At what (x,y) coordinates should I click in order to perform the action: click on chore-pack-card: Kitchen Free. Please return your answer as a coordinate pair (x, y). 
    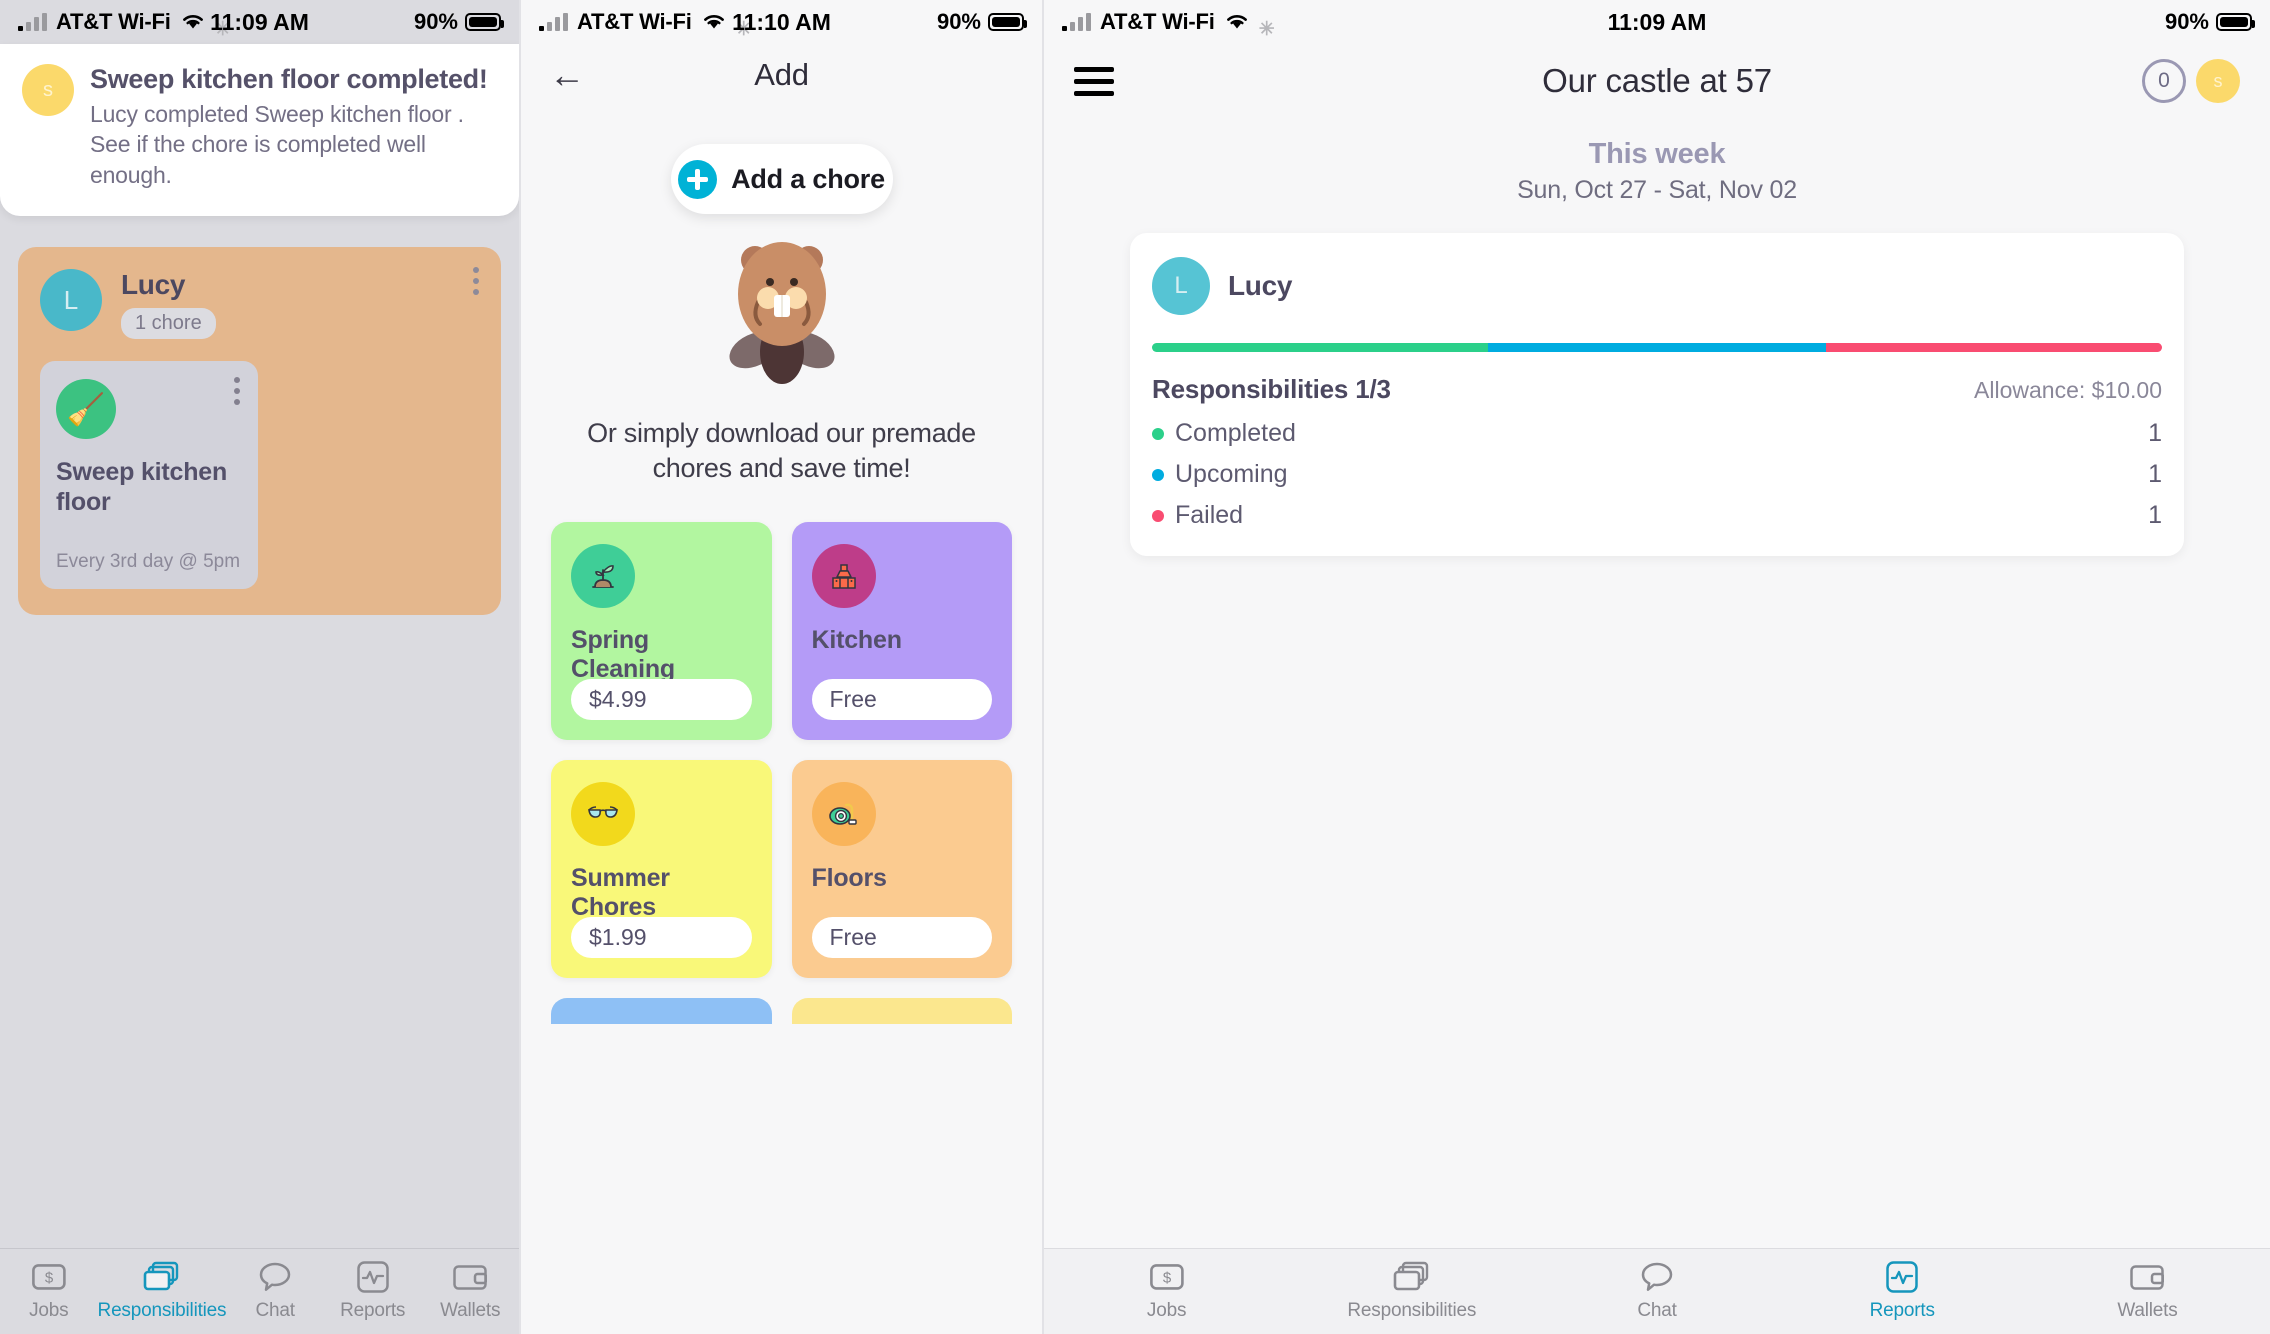
    Looking at the image, I should click on (901, 631).